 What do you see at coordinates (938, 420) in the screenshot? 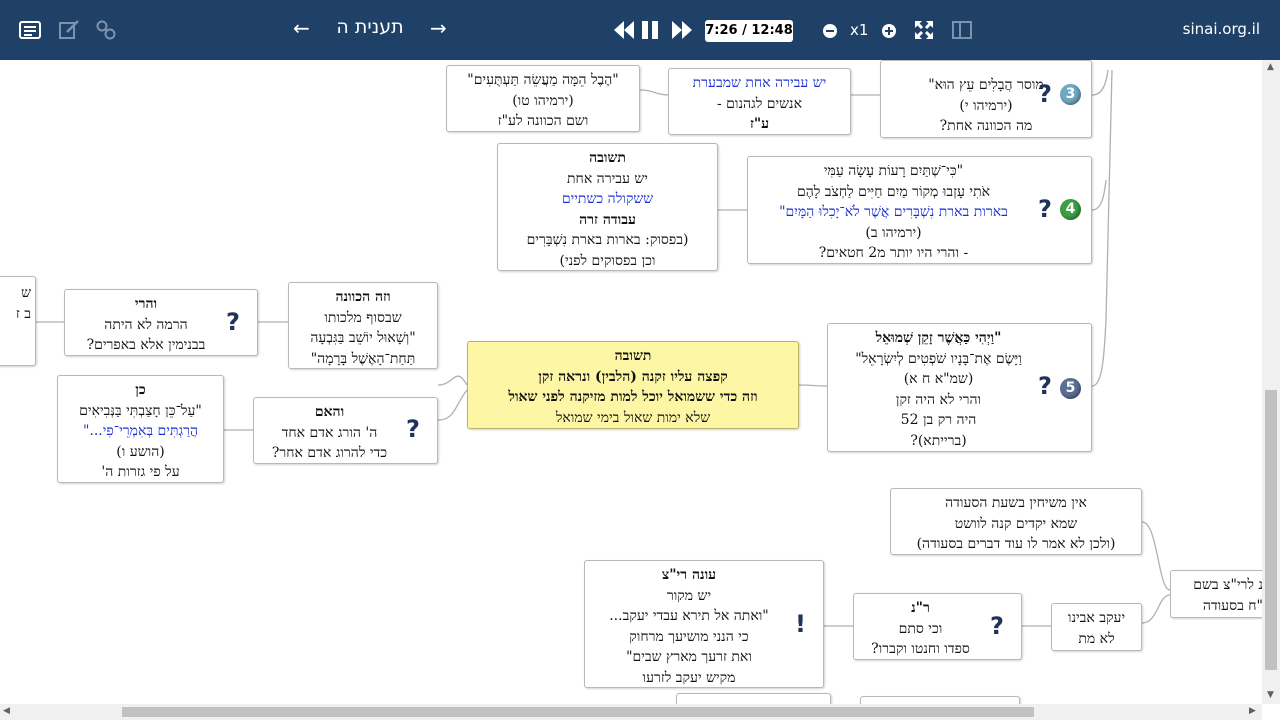
I see `node-line: היה רק בן 52` at bounding box center [938, 420].